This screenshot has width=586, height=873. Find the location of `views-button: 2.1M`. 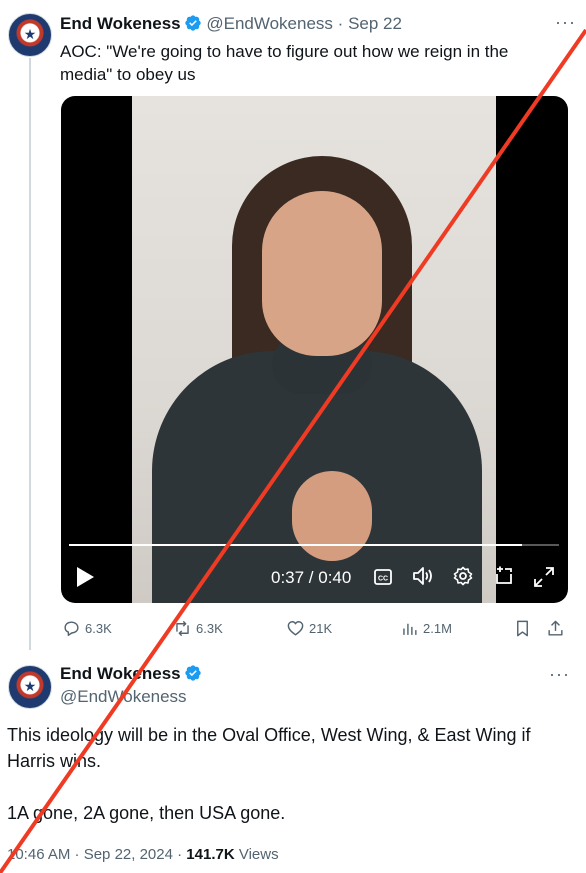

views-button: 2.1M is located at coordinates (426, 628).